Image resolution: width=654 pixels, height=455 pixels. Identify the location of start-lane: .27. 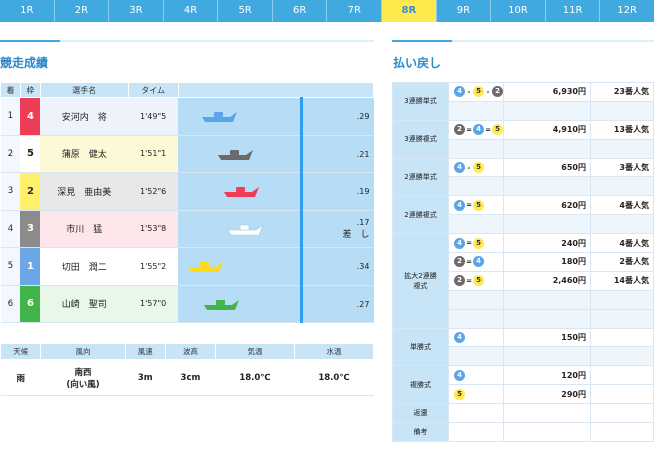
(276, 304).